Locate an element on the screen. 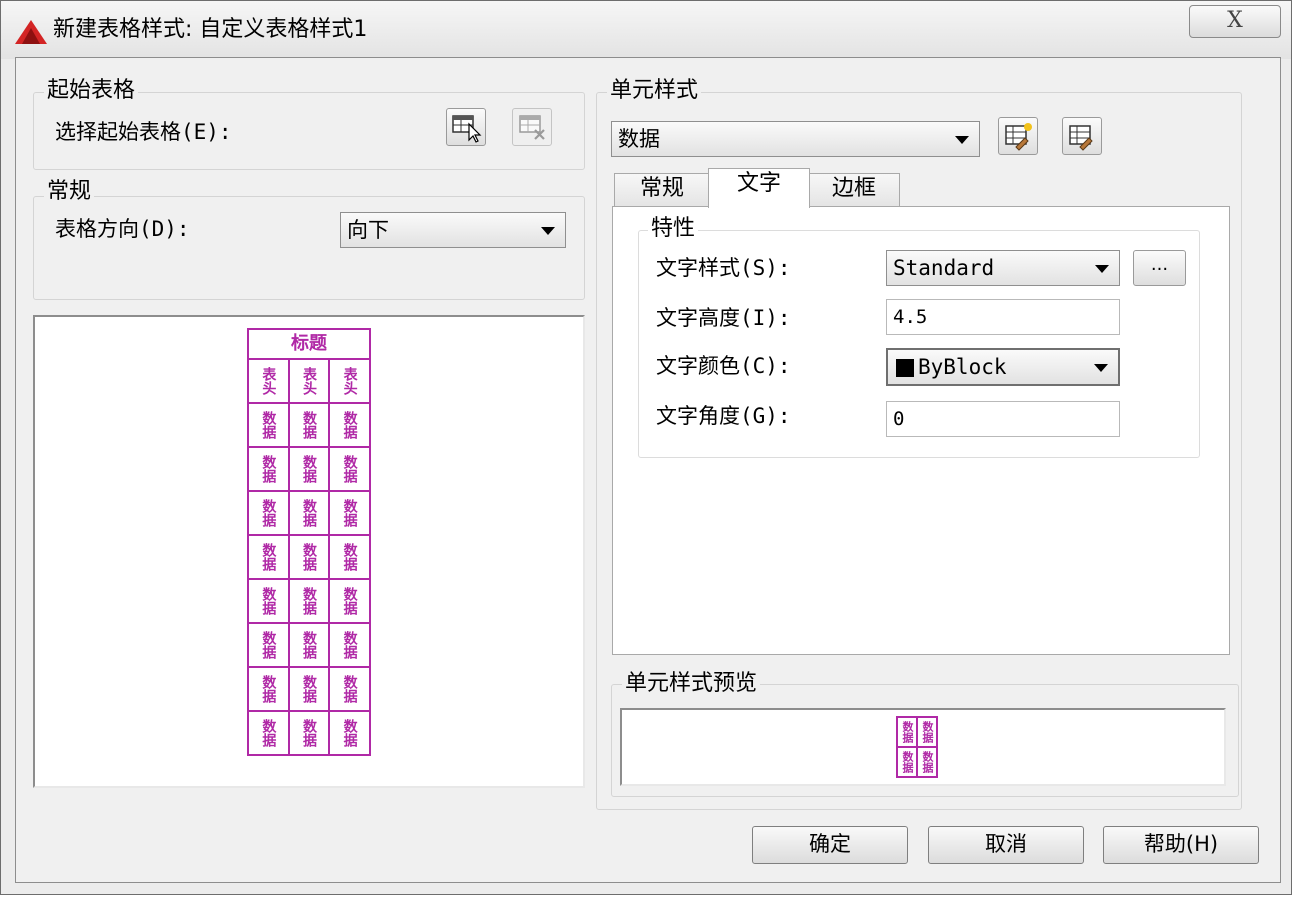 The height and width of the screenshot is (897, 1294). manage-cell-styles-button is located at coordinates (1082, 136).